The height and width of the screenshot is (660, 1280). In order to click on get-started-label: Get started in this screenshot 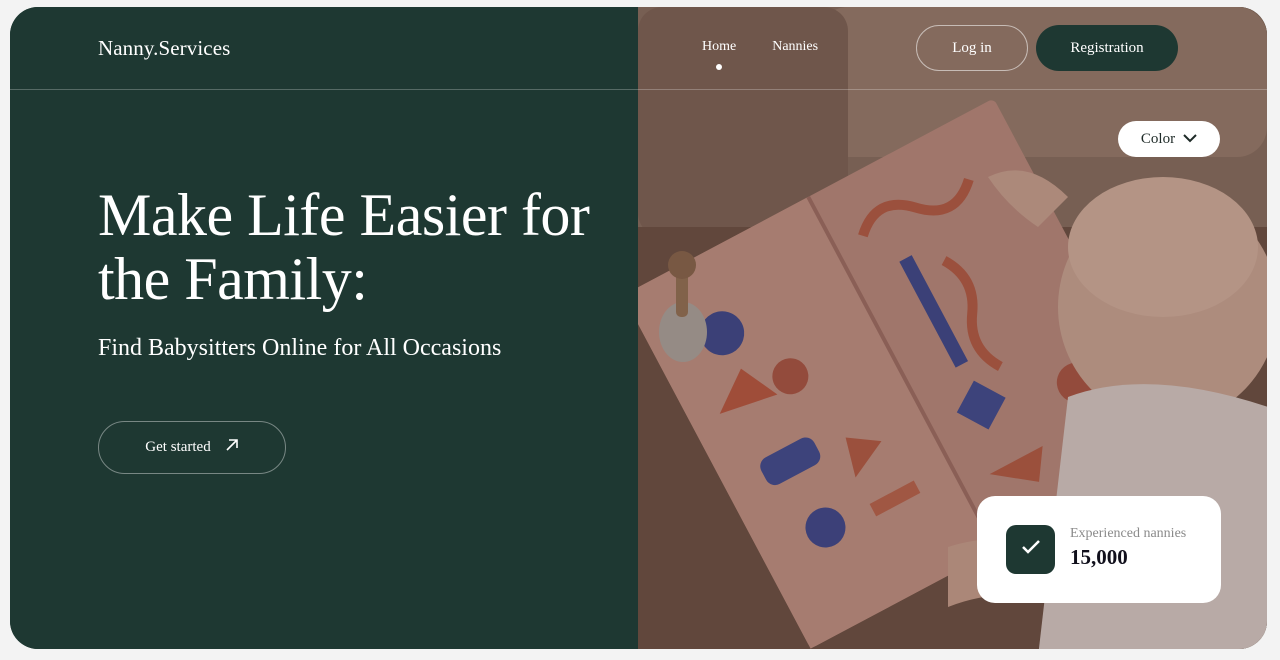, I will do `click(178, 447)`.